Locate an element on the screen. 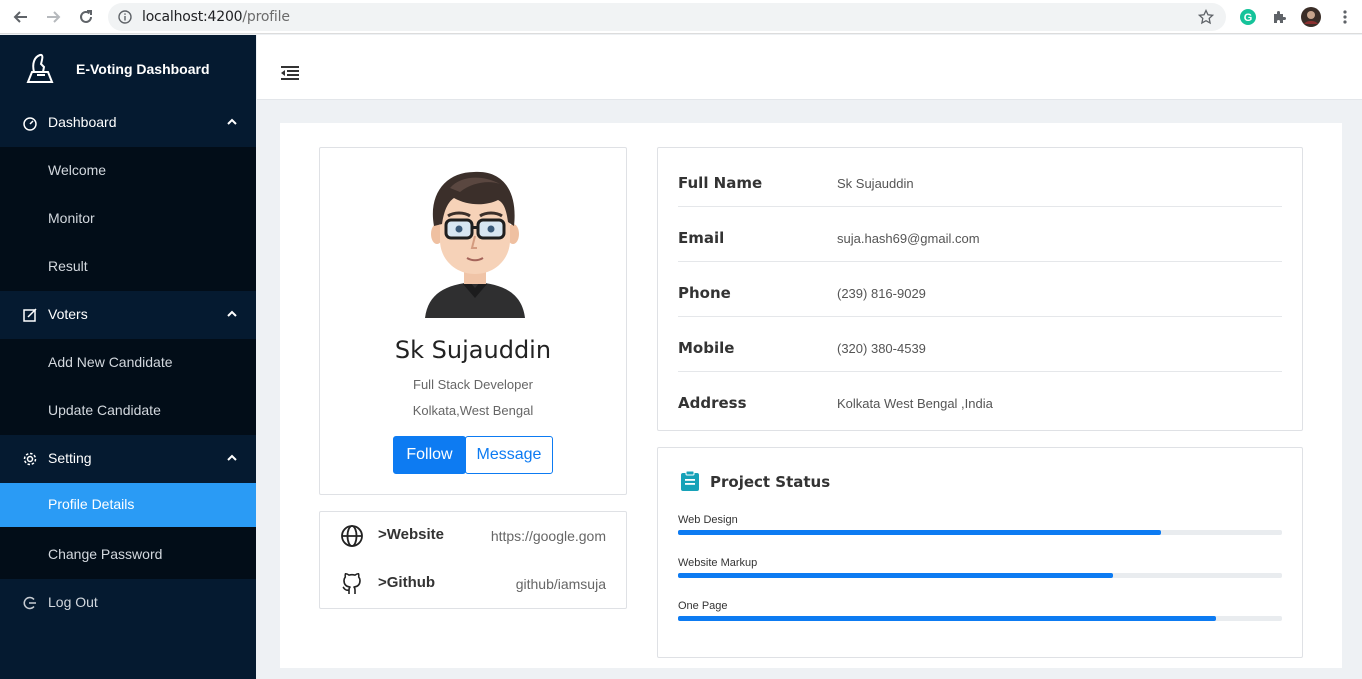  detail-value: suja.hash69@gmail.com is located at coordinates (908, 238).